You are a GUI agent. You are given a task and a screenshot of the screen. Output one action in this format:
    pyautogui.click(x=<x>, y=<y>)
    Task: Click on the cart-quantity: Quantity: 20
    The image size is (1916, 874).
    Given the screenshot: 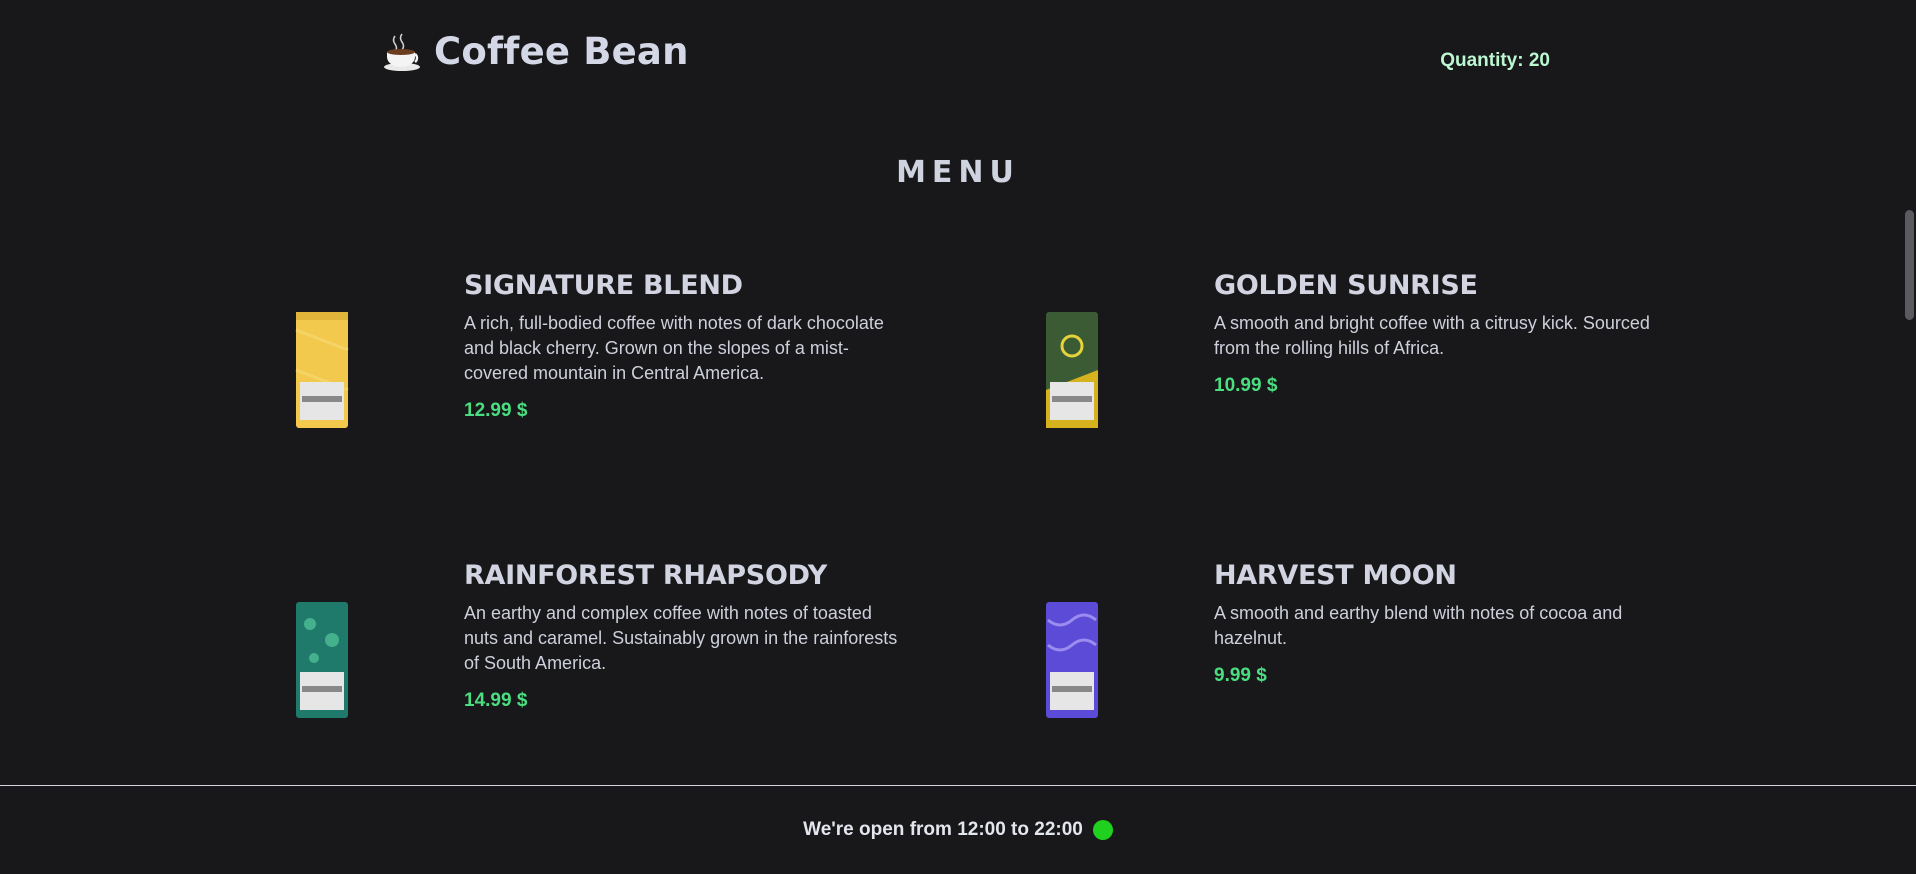 What is the action you would take?
    pyautogui.click(x=1495, y=60)
    